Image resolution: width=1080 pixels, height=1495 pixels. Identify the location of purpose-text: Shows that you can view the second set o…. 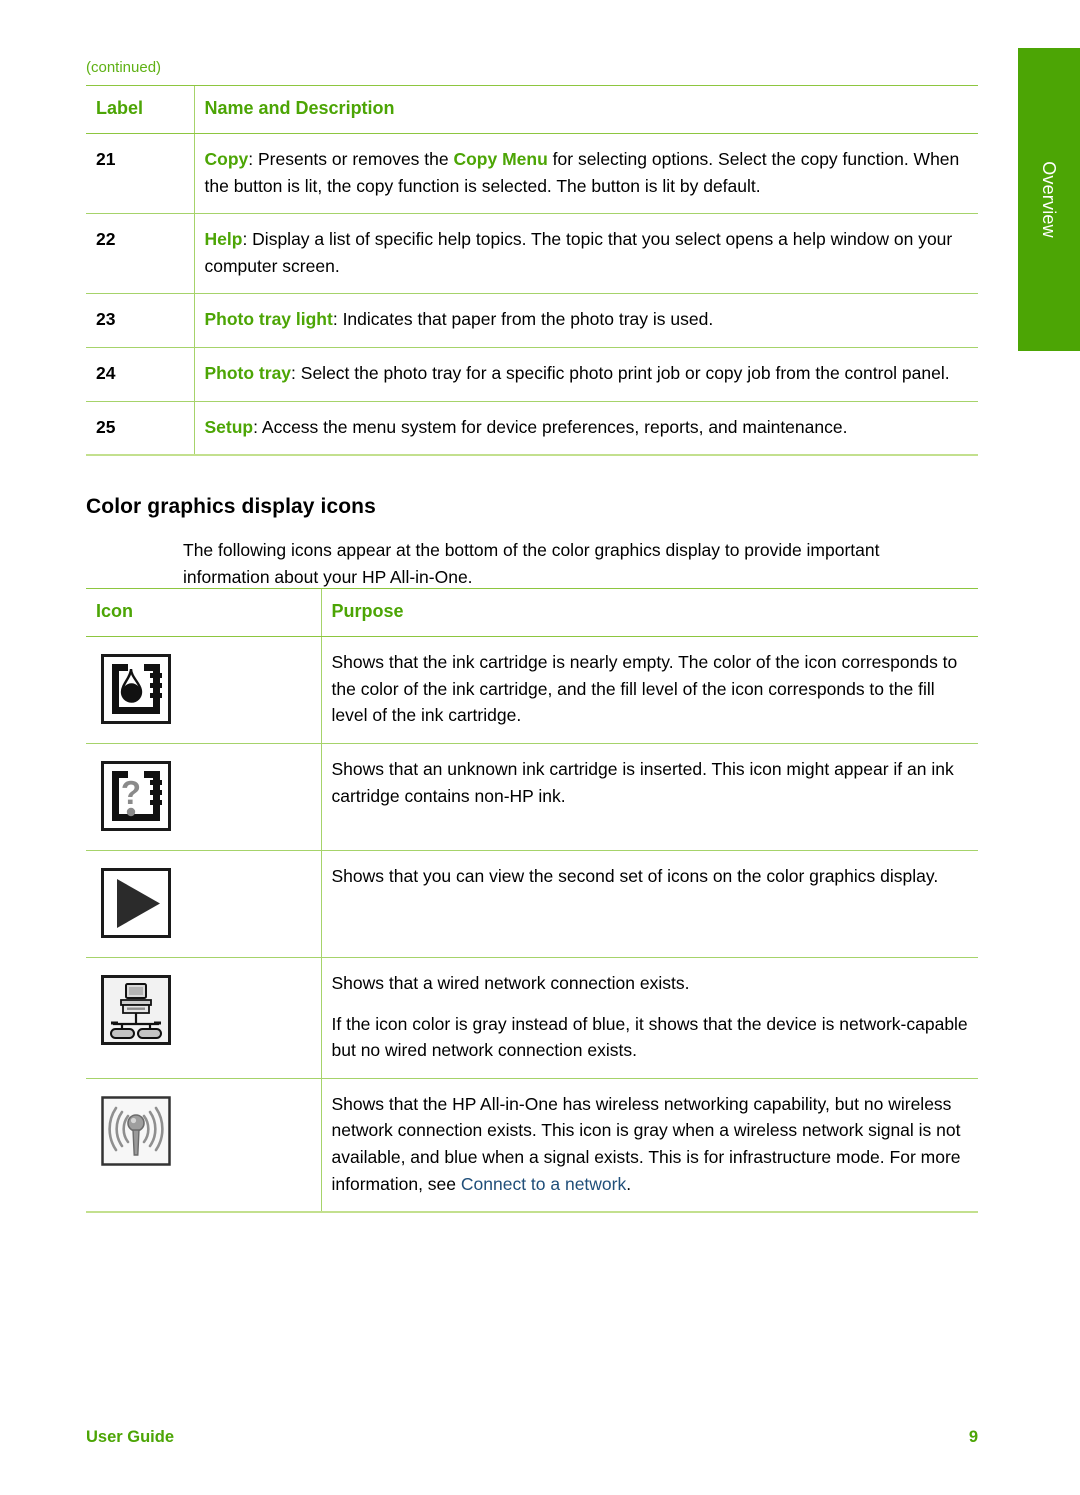
(635, 876).